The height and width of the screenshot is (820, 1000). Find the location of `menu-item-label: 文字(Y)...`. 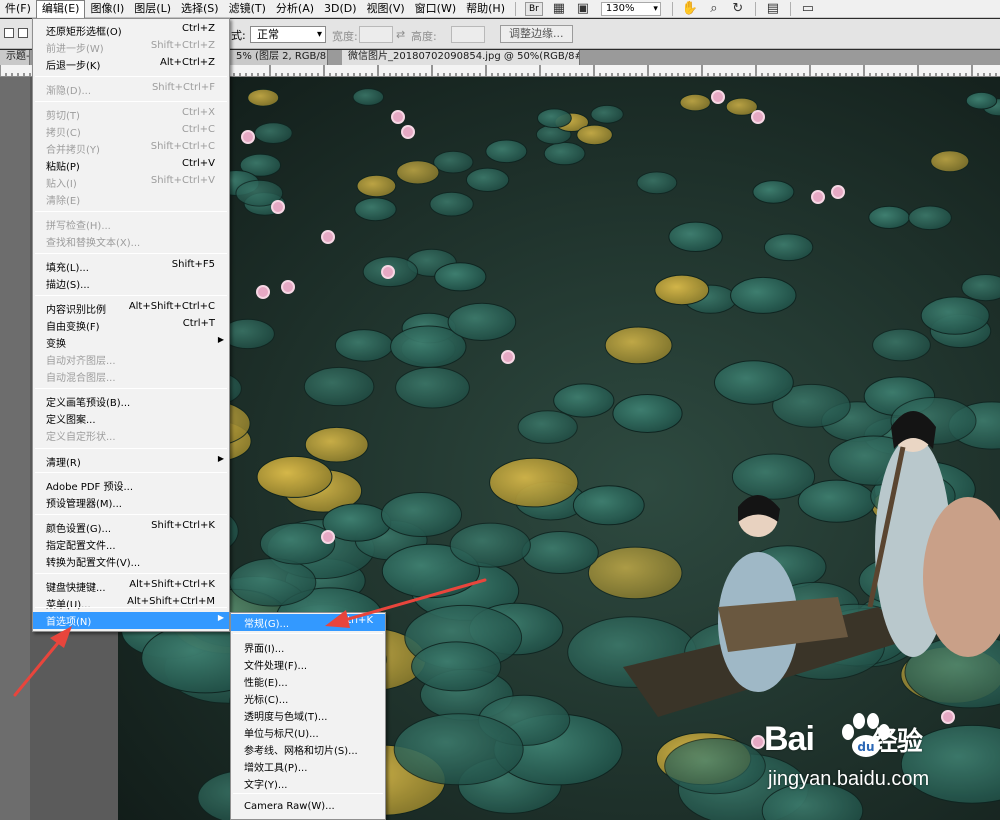

menu-item-label: 文字(Y)... is located at coordinates (266, 785).